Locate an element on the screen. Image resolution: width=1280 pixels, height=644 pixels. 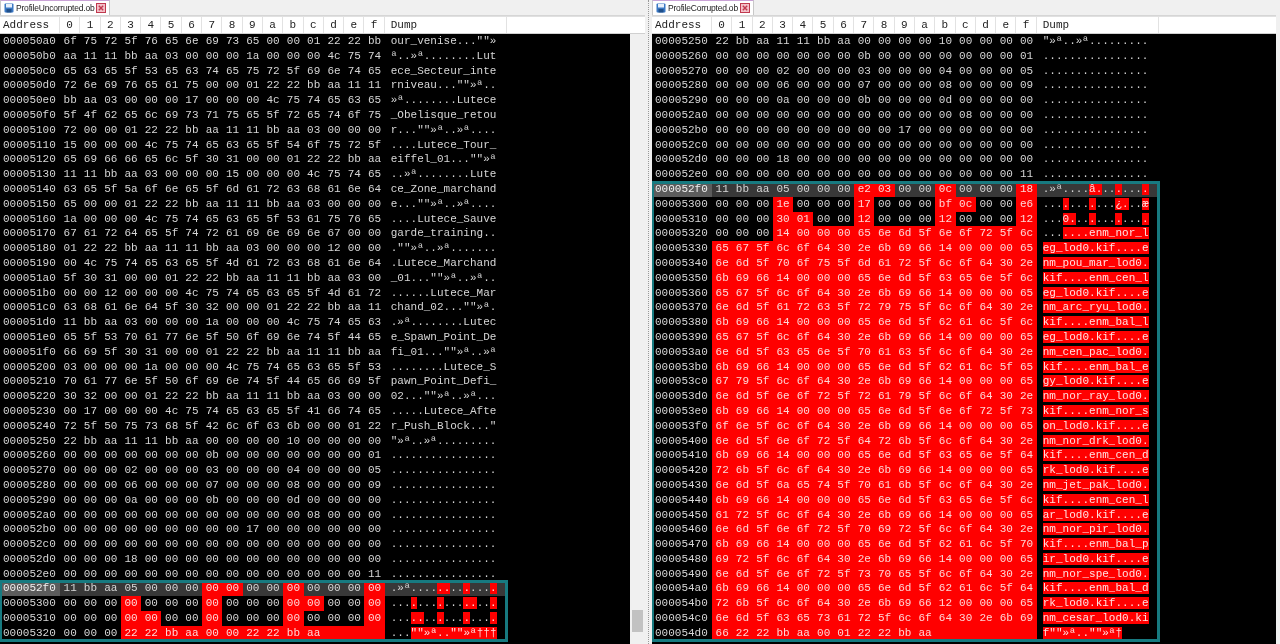
address-cell-text: 00005350 is located at coordinates (681, 278).